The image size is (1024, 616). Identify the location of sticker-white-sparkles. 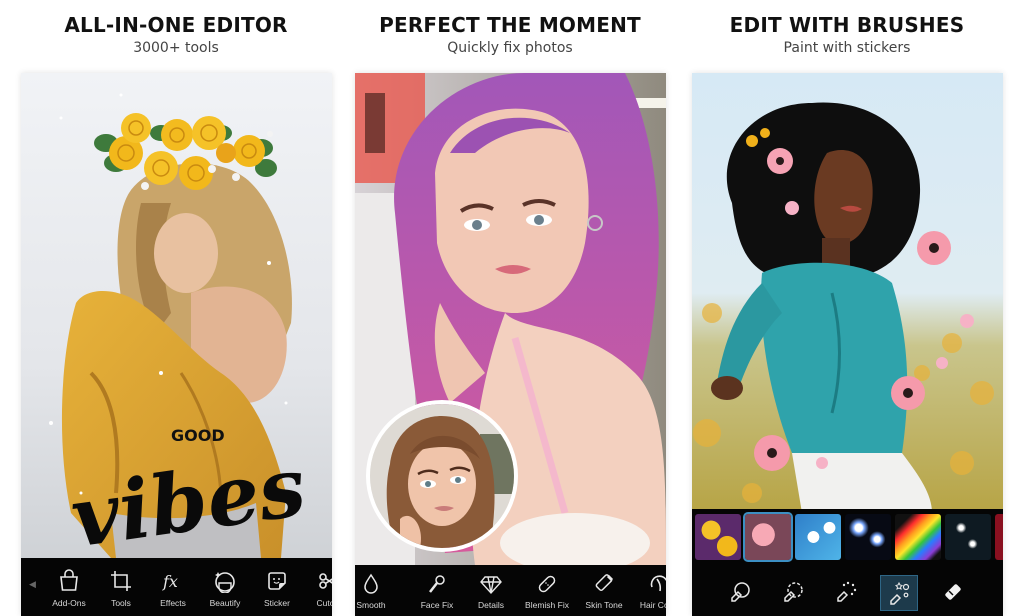
(968, 537).